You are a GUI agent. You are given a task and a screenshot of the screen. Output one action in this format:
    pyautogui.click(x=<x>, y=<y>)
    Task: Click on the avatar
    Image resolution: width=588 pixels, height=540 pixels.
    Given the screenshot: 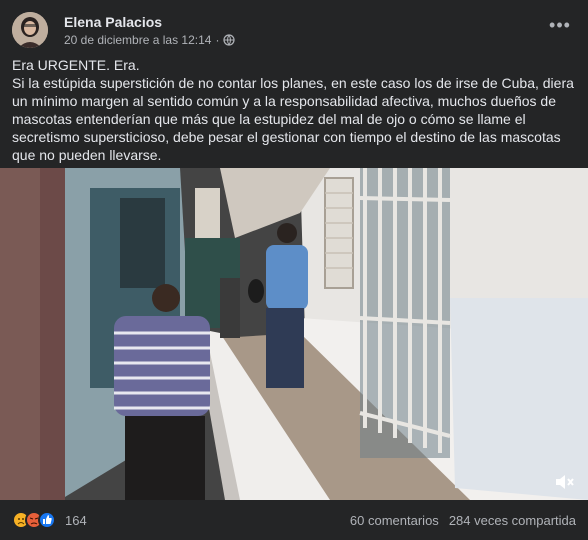 What is the action you would take?
    pyautogui.click(x=30, y=30)
    